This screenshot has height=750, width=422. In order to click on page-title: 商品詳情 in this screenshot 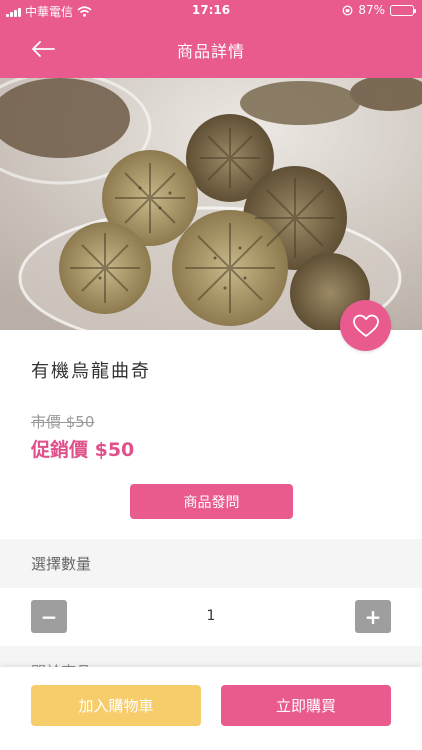, I will do `click(210, 51)`.